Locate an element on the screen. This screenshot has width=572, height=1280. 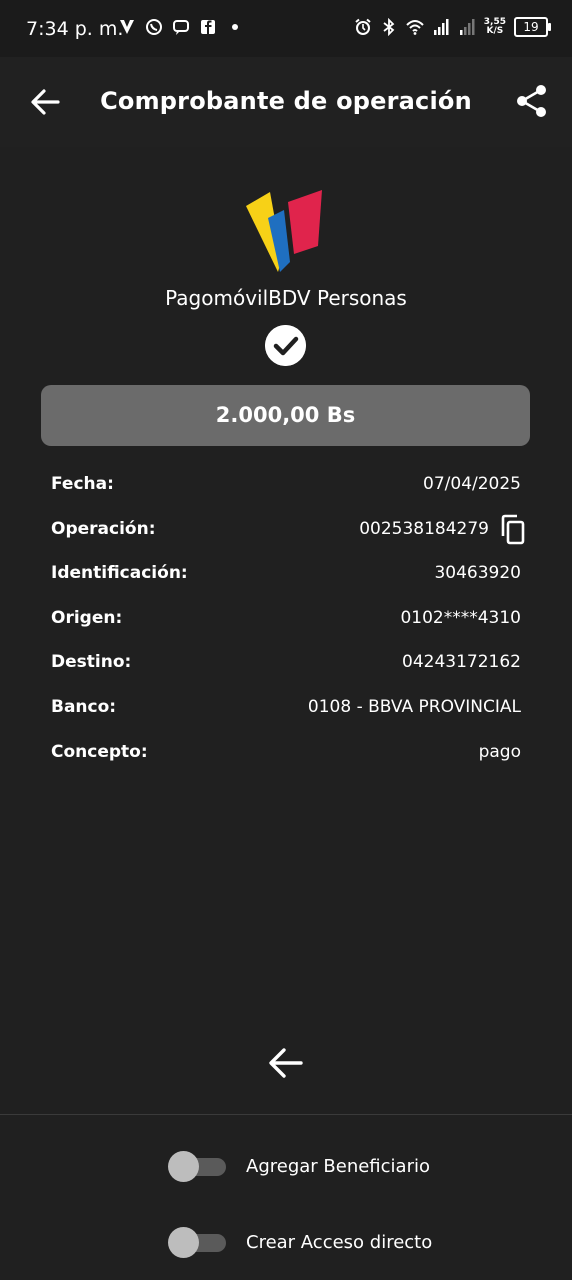
app-bar: Comprobante de operación is located at coordinates (286, 102).